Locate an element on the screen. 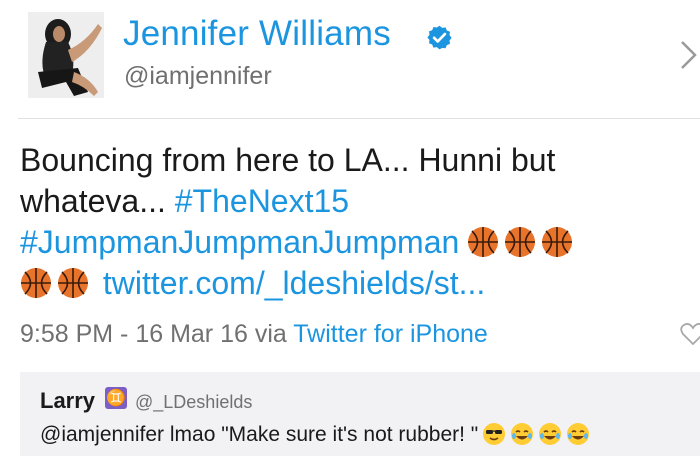  profile-photo is located at coordinates (66, 55).